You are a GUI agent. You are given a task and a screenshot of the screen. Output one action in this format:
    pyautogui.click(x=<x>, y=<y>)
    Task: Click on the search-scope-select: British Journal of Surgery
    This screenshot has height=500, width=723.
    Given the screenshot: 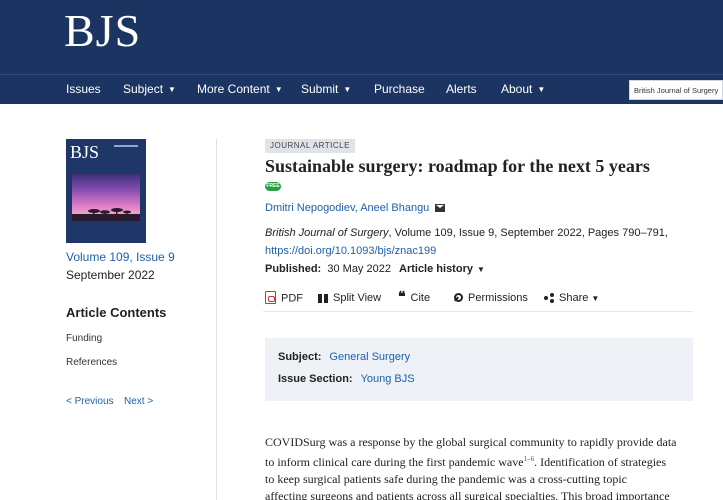 What is the action you would take?
    pyautogui.click(x=676, y=90)
    